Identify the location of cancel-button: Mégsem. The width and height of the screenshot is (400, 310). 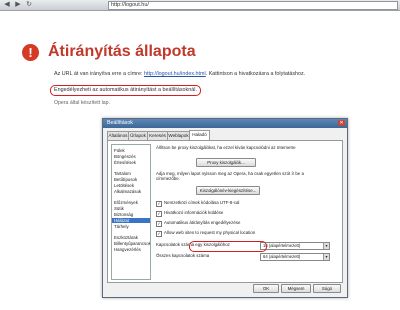
(296, 288).